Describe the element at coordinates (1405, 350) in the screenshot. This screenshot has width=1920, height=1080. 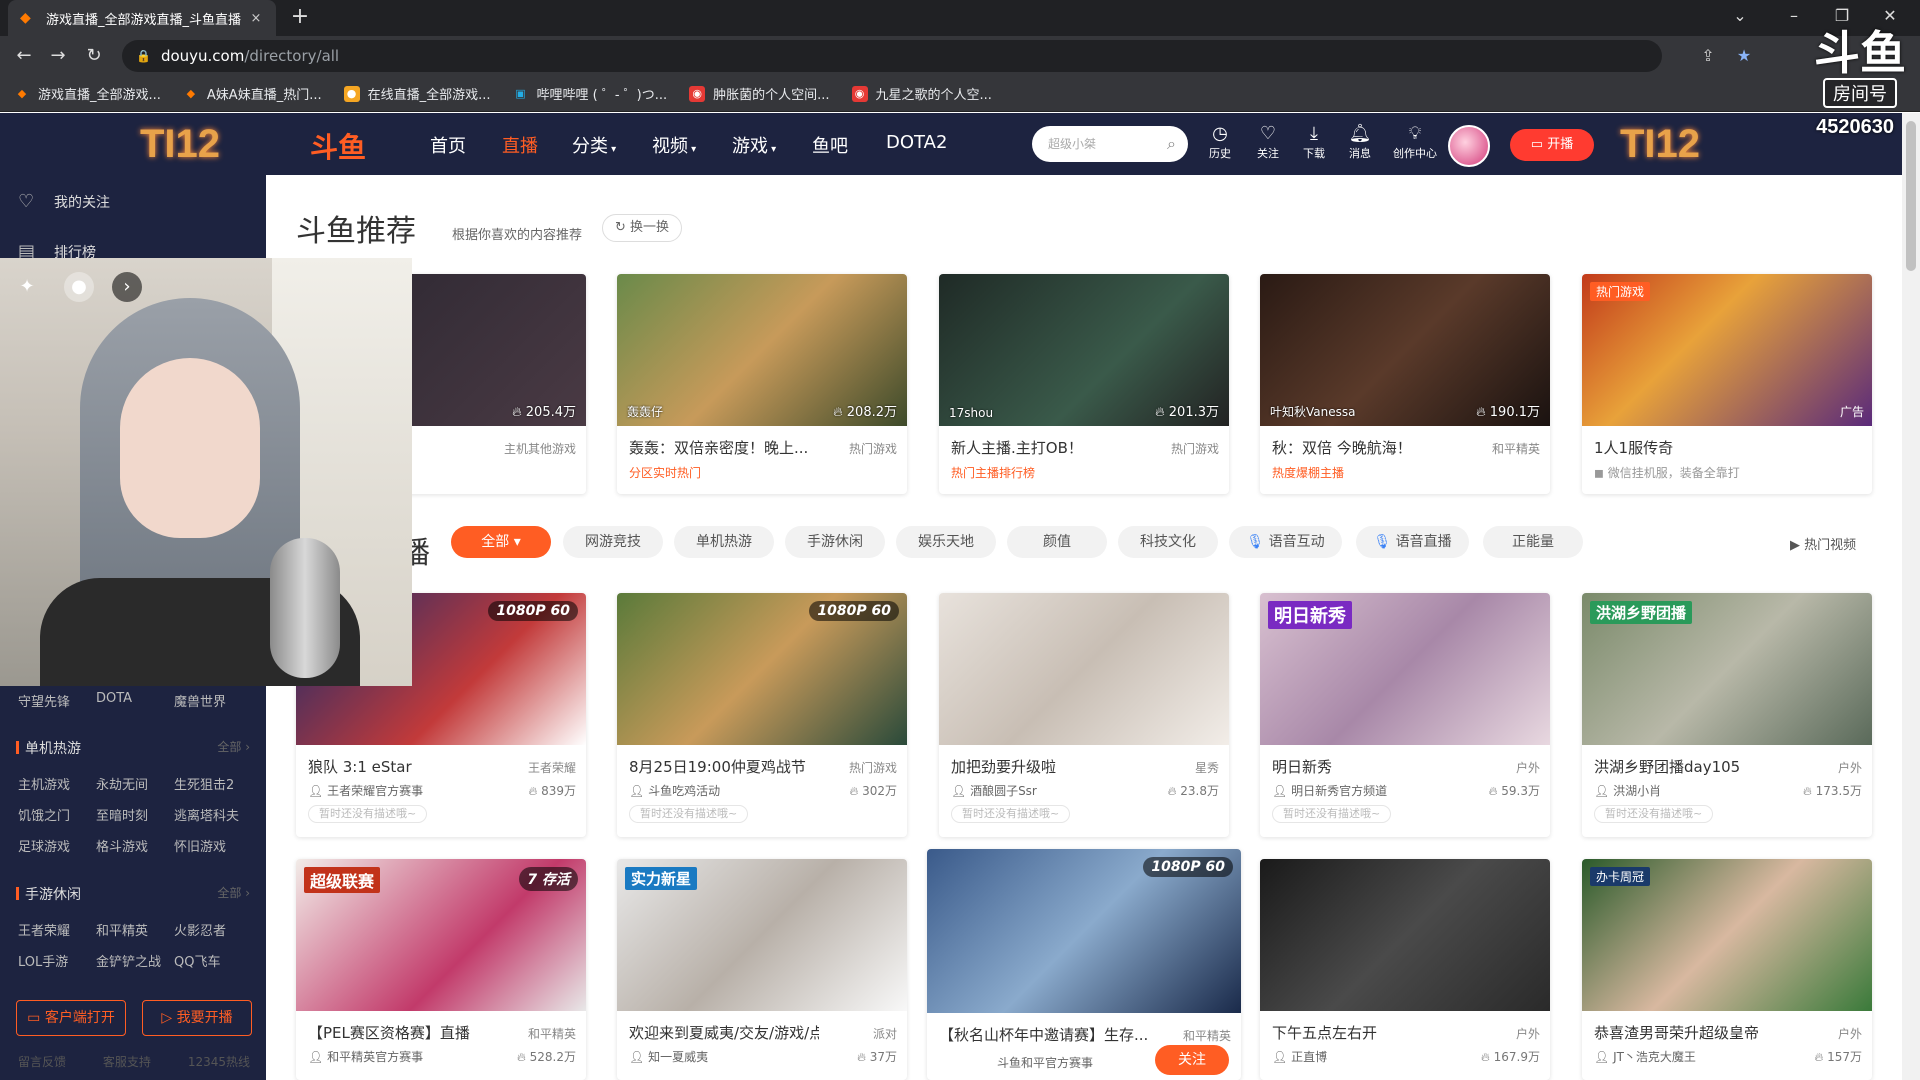
I see `stream-thumbnail: 叶知秋Vanessa 🔥︎ 190.1万` at that location.